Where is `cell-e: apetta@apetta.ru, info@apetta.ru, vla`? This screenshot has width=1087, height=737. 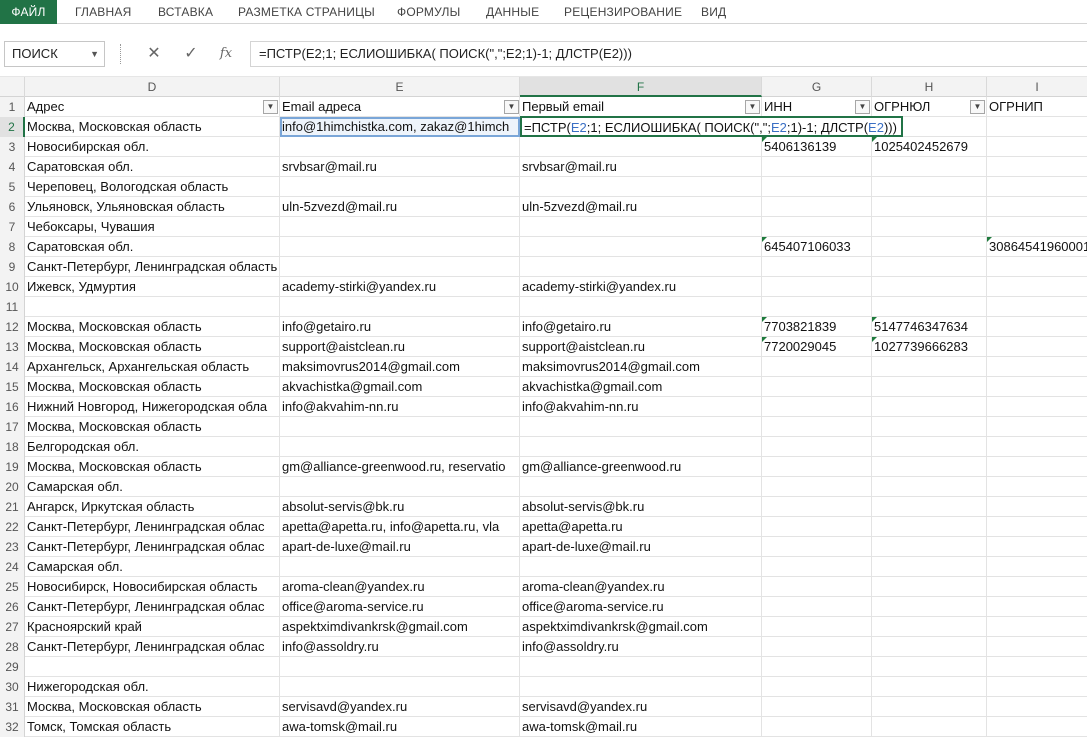 cell-e: apetta@apetta.ru, info@apetta.ru, vla is located at coordinates (400, 527).